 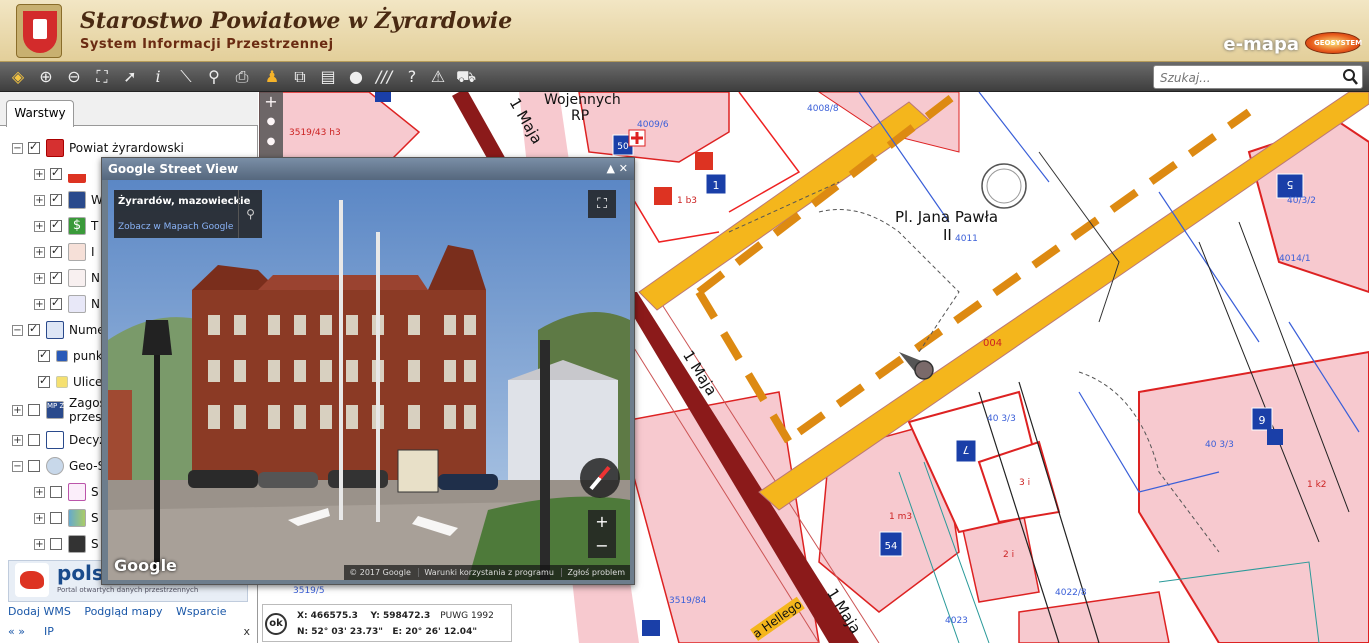 I want to click on building-number-badge: 7, so click(x=966, y=451).